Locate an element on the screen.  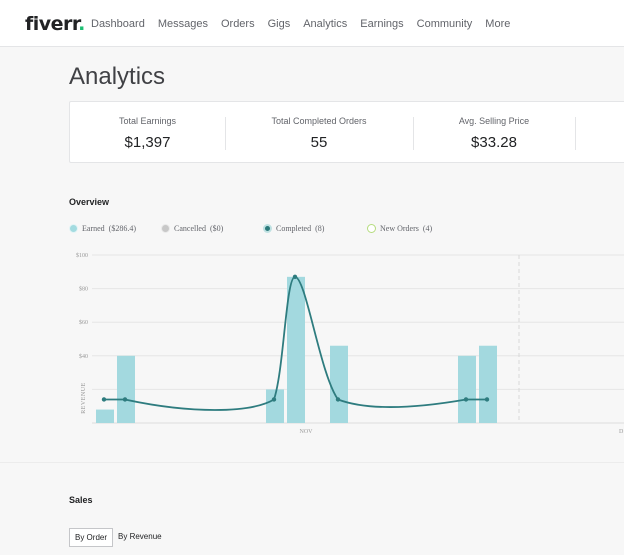
logo-text: fiverr is located at coordinates (52, 24).